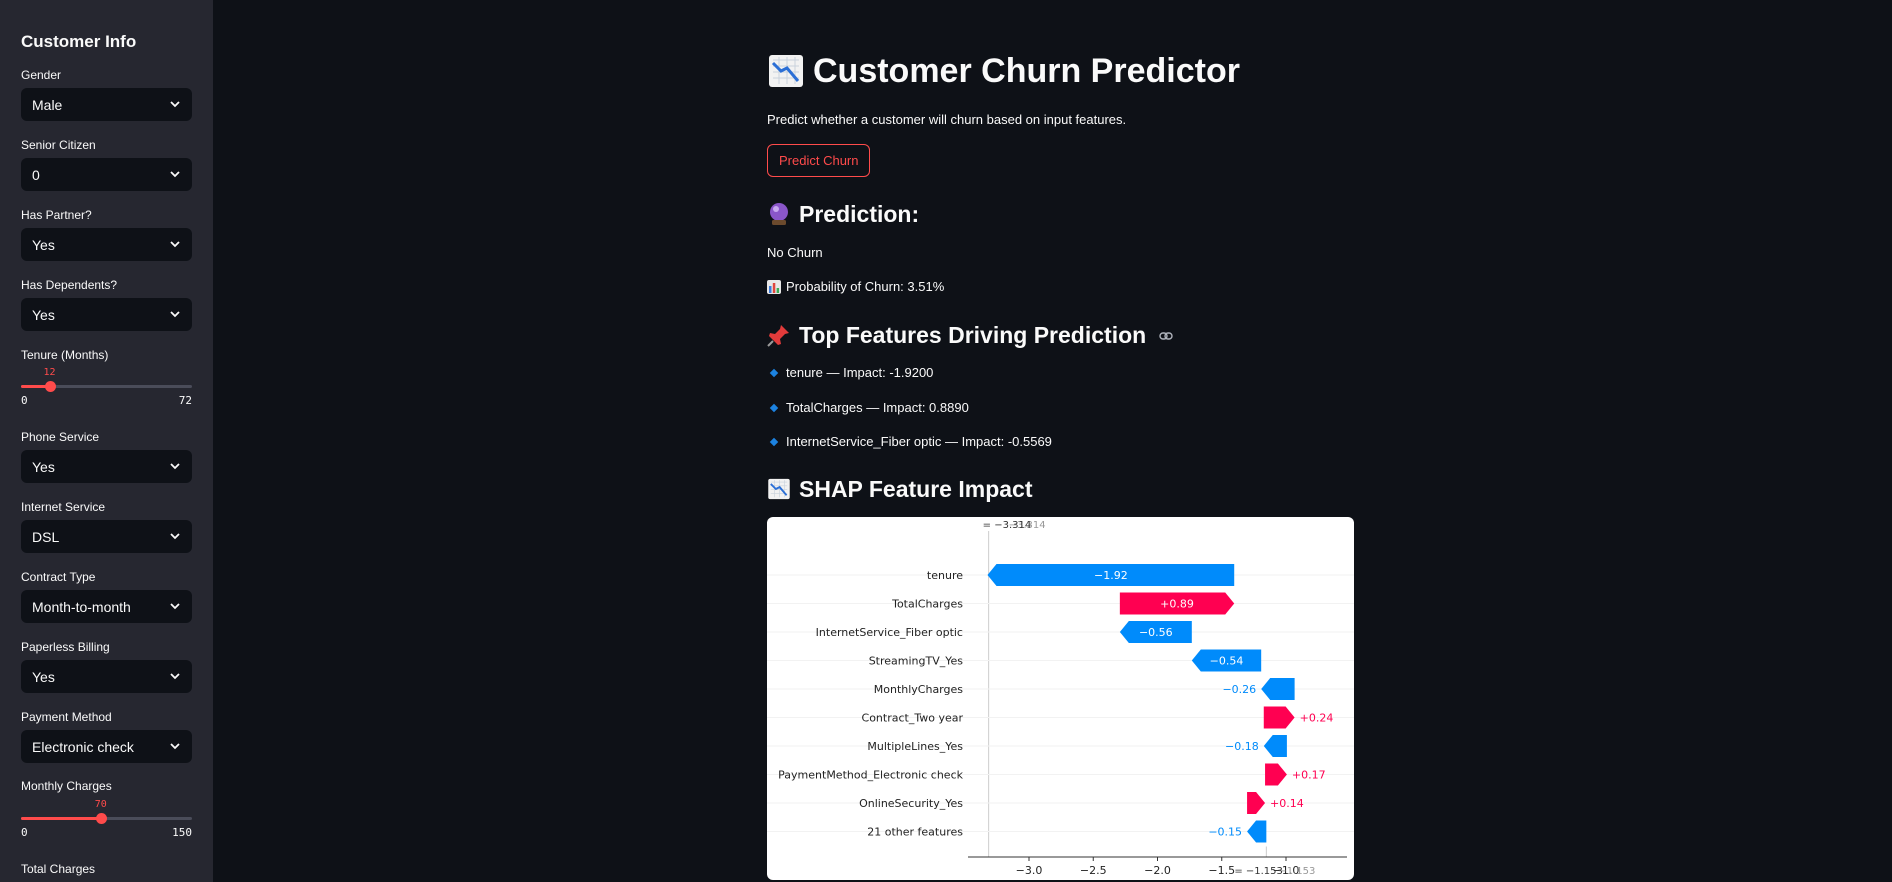 The height and width of the screenshot is (882, 1892). I want to click on gender-label: Gender, so click(41, 75).